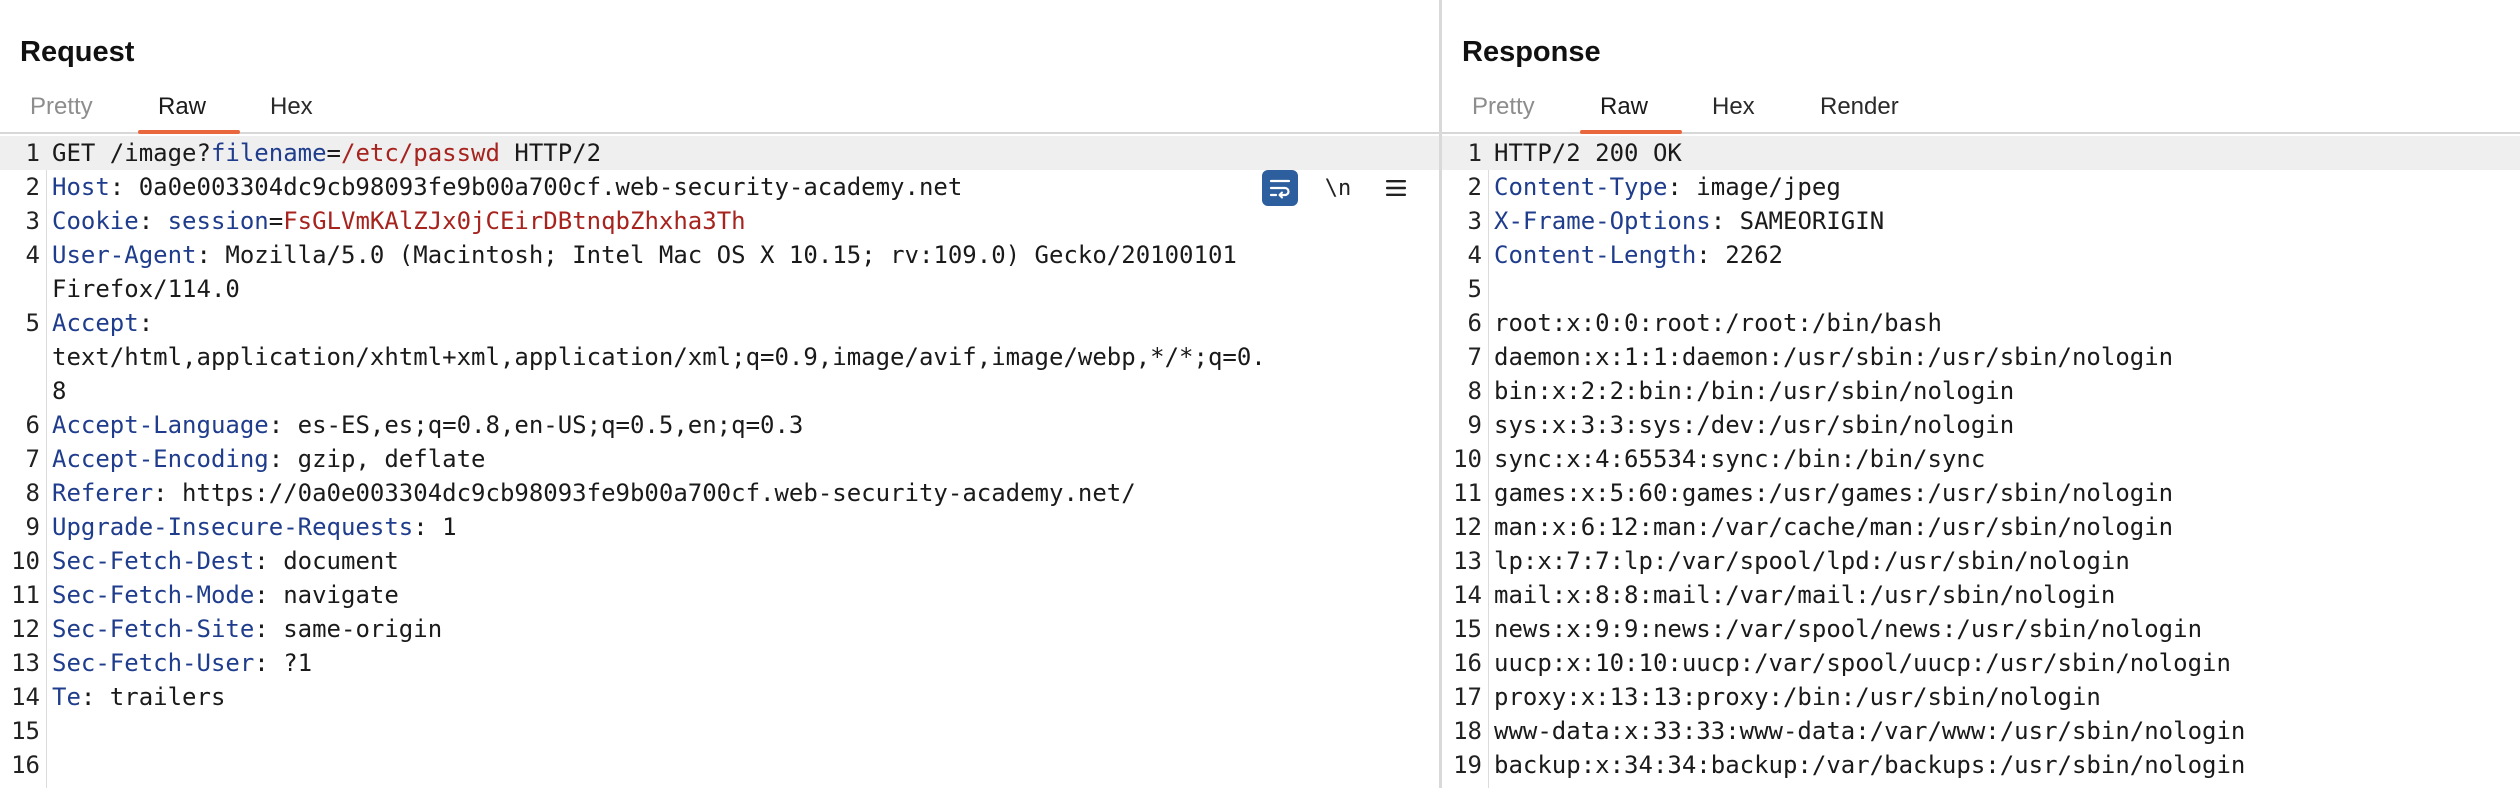 This screenshot has height=788, width=2520. Describe the element at coordinates (719, 323) in the screenshot. I see `request-line: 5 Accept:` at that location.